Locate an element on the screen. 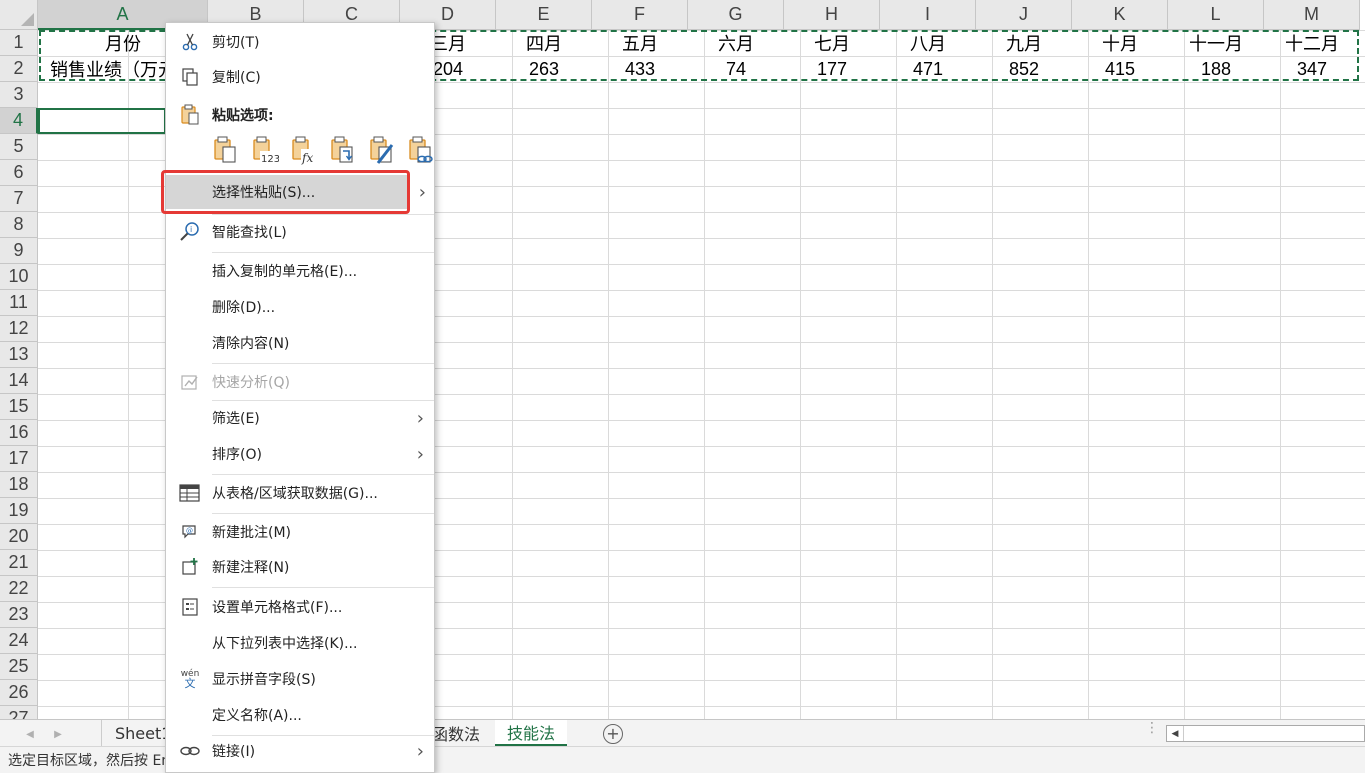 This screenshot has height=773, width=1365. row-header-25: 25 is located at coordinates (19, 667).